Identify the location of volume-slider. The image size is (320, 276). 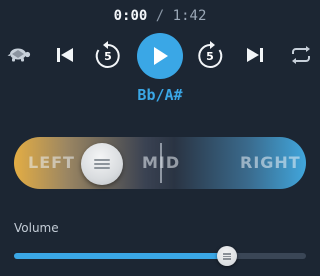
(160, 256).